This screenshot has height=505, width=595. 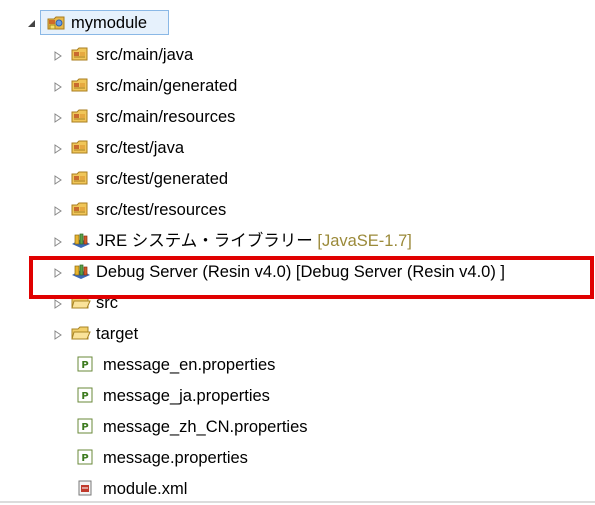 I want to click on expanded-triangle-icon, so click(x=31, y=23).